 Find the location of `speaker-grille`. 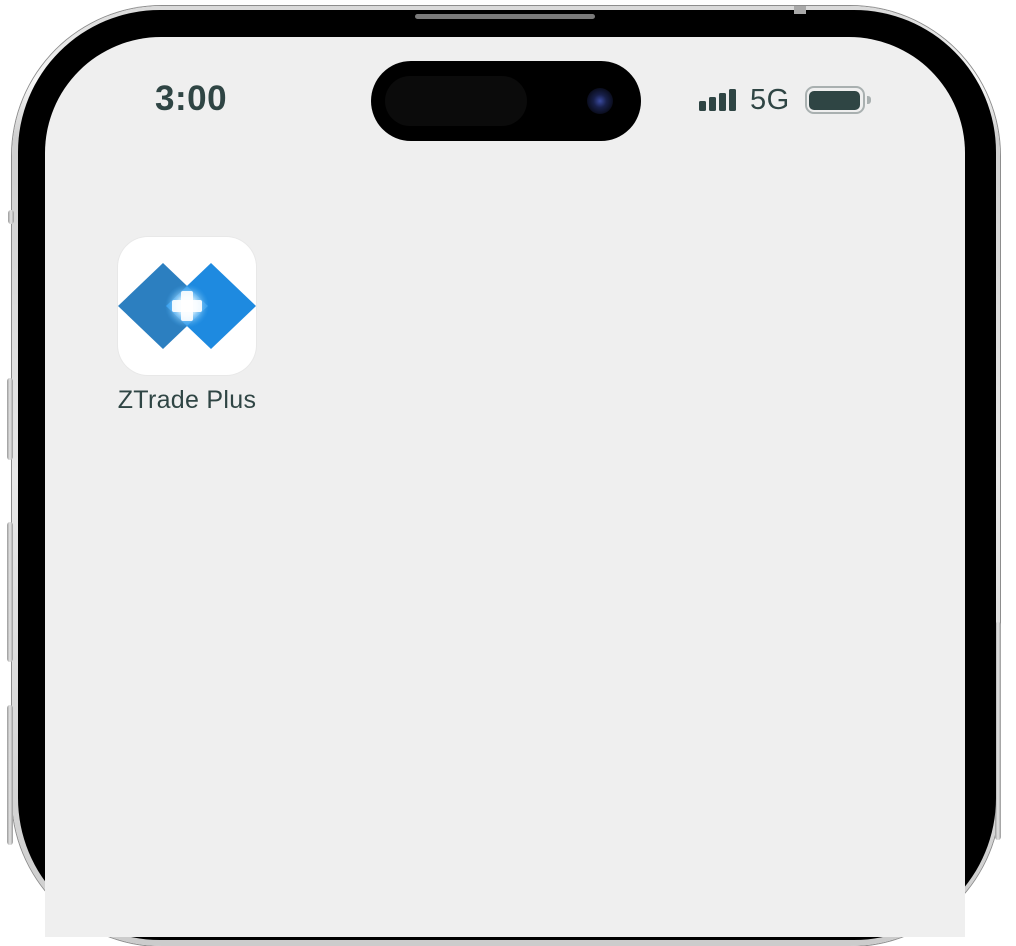

speaker-grille is located at coordinates (505, 16).